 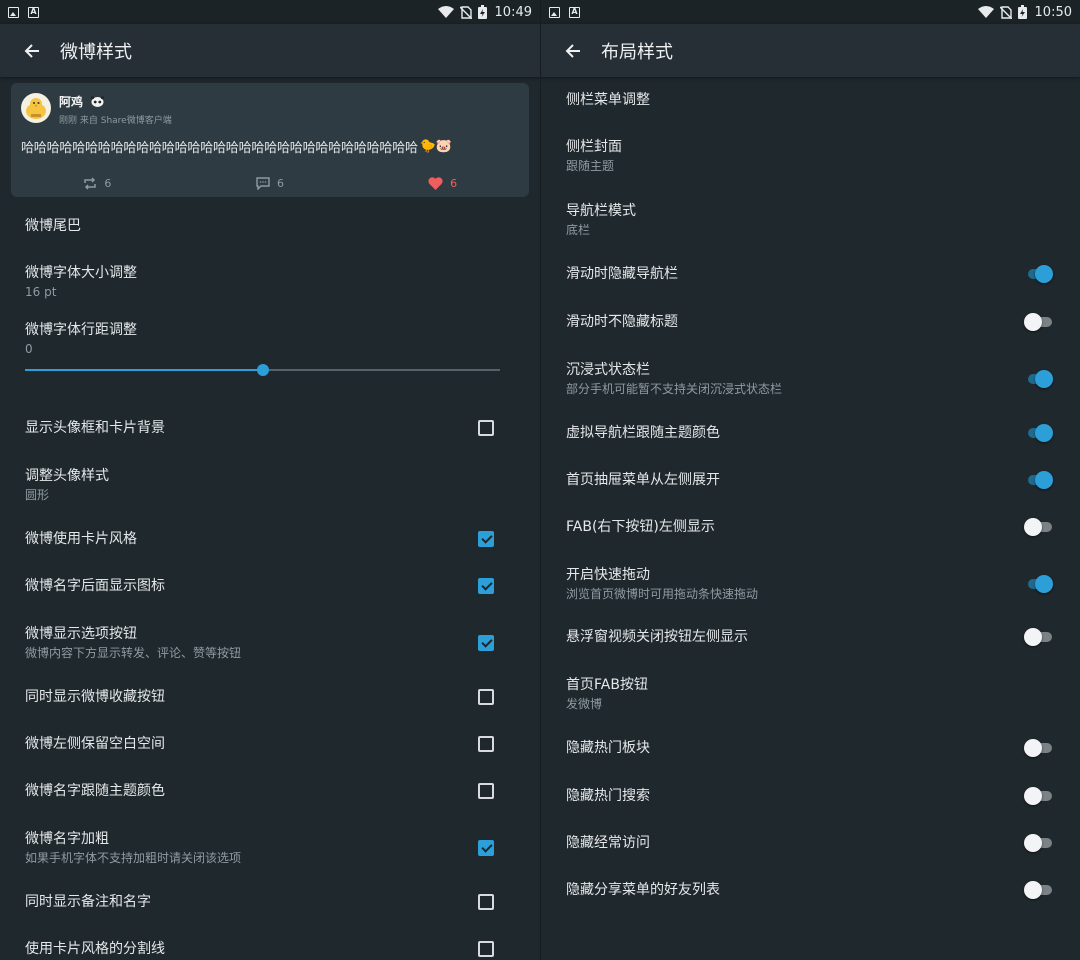 I want to click on settings-item: 沉浸式状态栏 部分手机可能暂不支持关闭沉浸式状态栏, so click(x=810, y=379).